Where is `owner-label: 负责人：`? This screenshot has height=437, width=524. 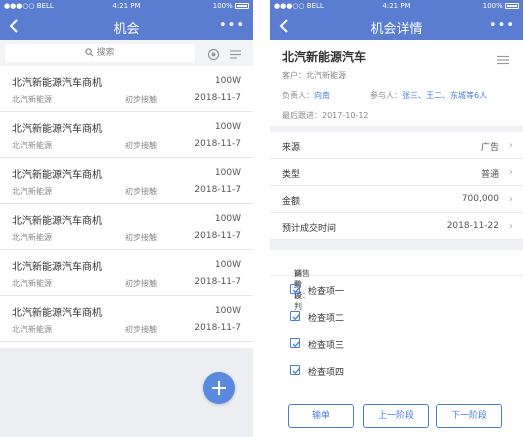 owner-label: 负责人： is located at coordinates (298, 95).